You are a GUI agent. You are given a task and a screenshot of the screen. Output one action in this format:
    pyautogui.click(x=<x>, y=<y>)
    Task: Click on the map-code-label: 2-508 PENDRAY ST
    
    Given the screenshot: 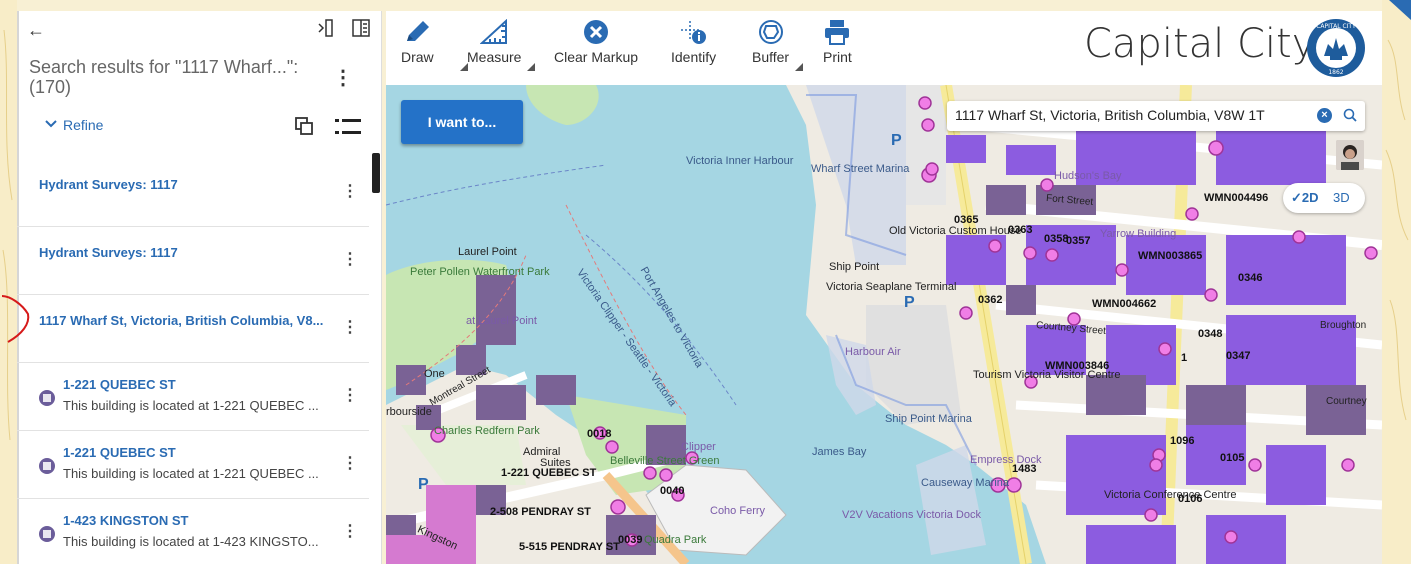 What is the action you would take?
    pyautogui.click(x=540, y=512)
    